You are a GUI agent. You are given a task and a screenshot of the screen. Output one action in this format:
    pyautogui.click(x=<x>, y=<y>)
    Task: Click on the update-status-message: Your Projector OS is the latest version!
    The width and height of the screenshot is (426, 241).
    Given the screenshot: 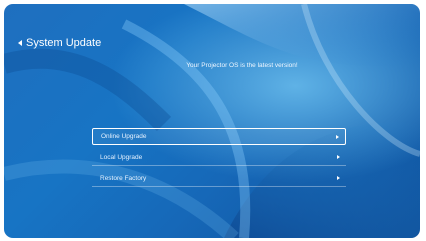 What is the action you would take?
    pyautogui.click(x=242, y=65)
    